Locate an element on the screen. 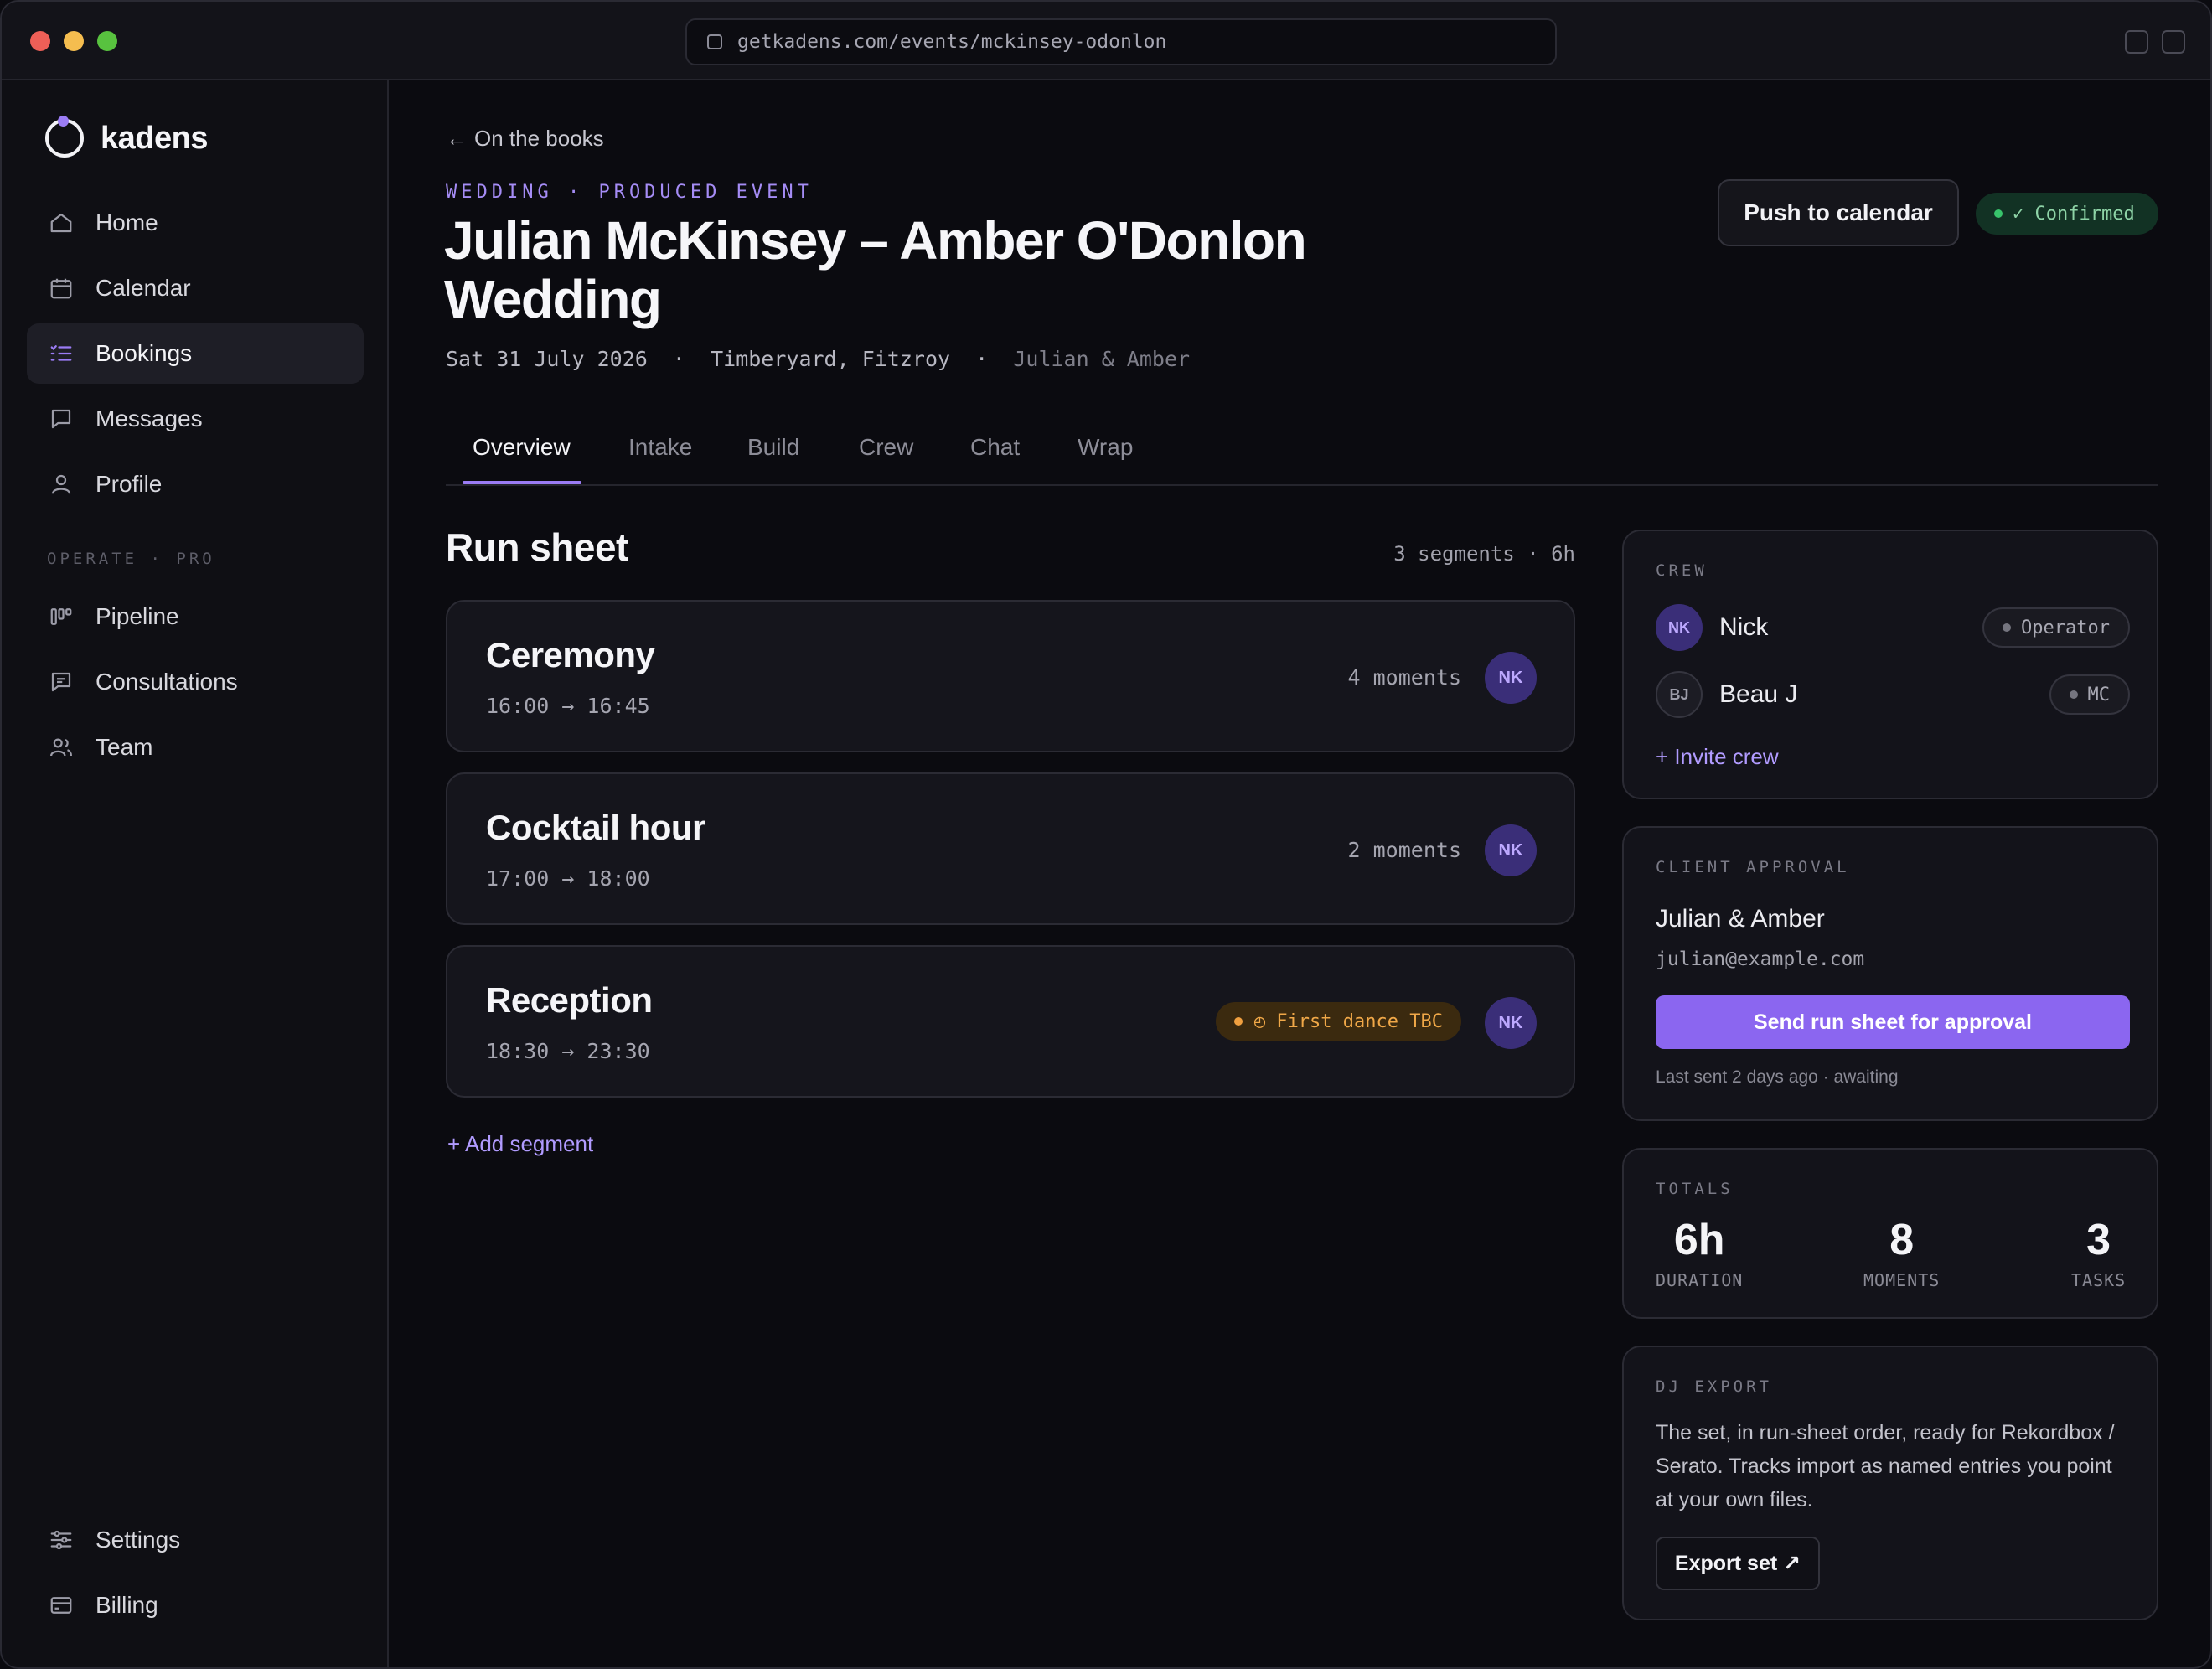 This screenshot has width=2212, height=1669. panel-label: DJ EXPORT is located at coordinates (1714, 1386).